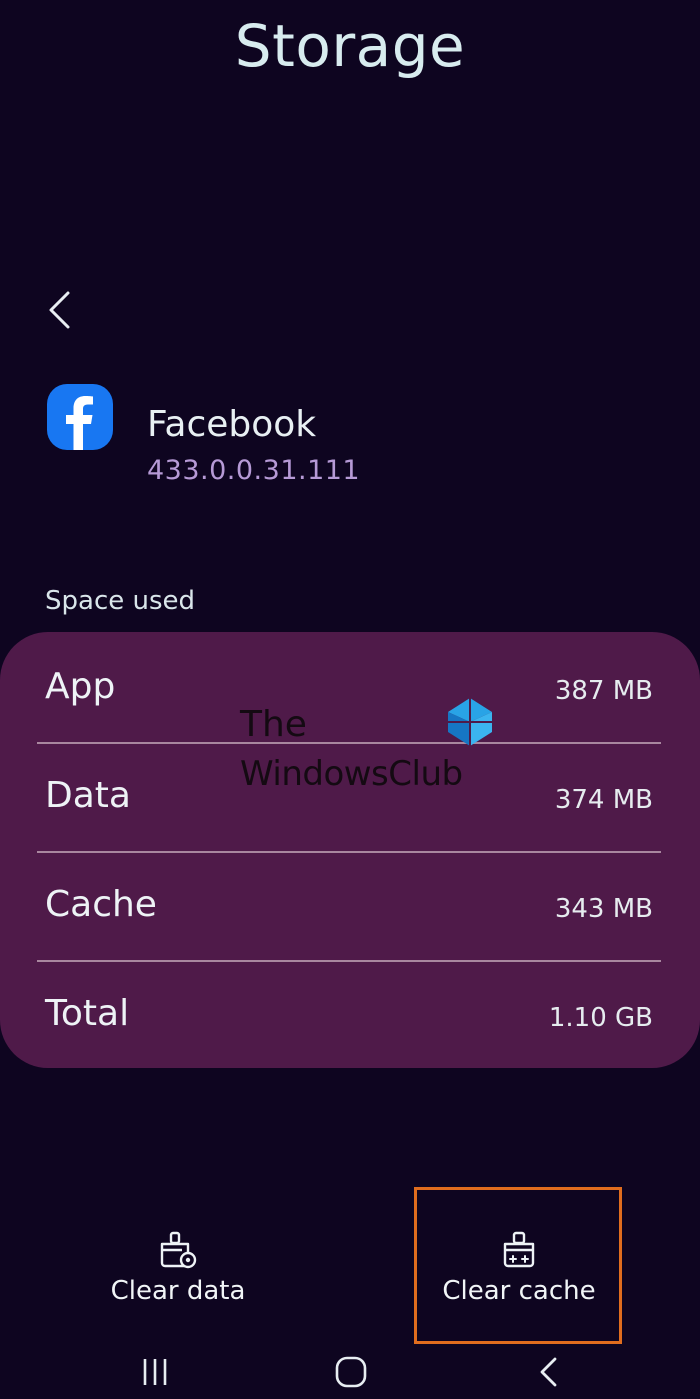 The image size is (700, 1399). What do you see at coordinates (80, 686) in the screenshot?
I see `storage-row-label: App` at bounding box center [80, 686].